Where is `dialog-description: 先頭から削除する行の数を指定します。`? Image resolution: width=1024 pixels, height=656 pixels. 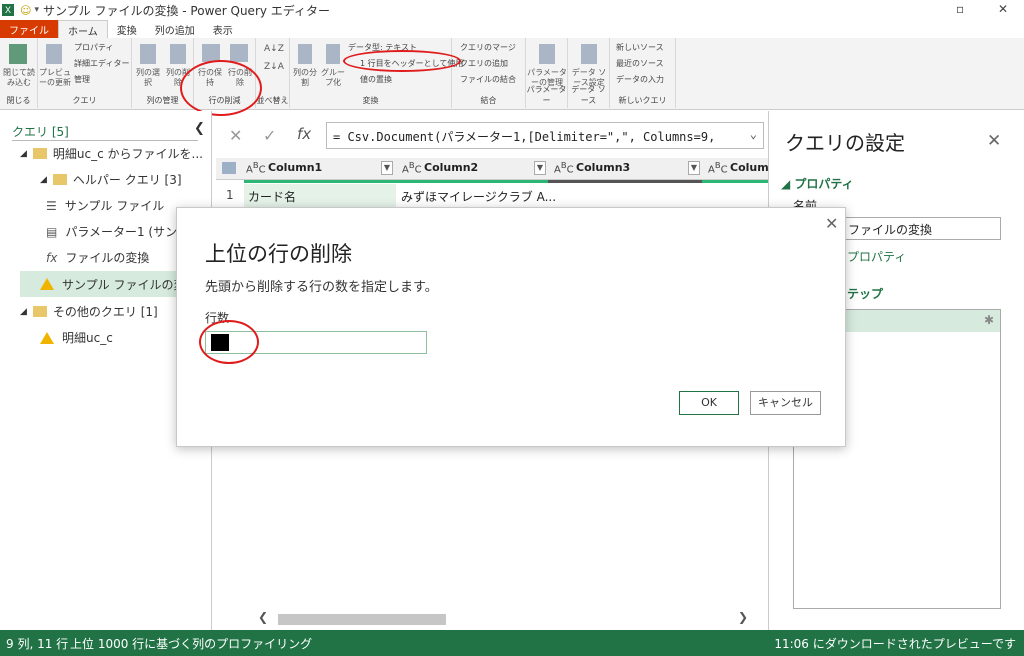
dialog-description: 先頭から削除する行の数を指定します。 is located at coordinates (321, 287).